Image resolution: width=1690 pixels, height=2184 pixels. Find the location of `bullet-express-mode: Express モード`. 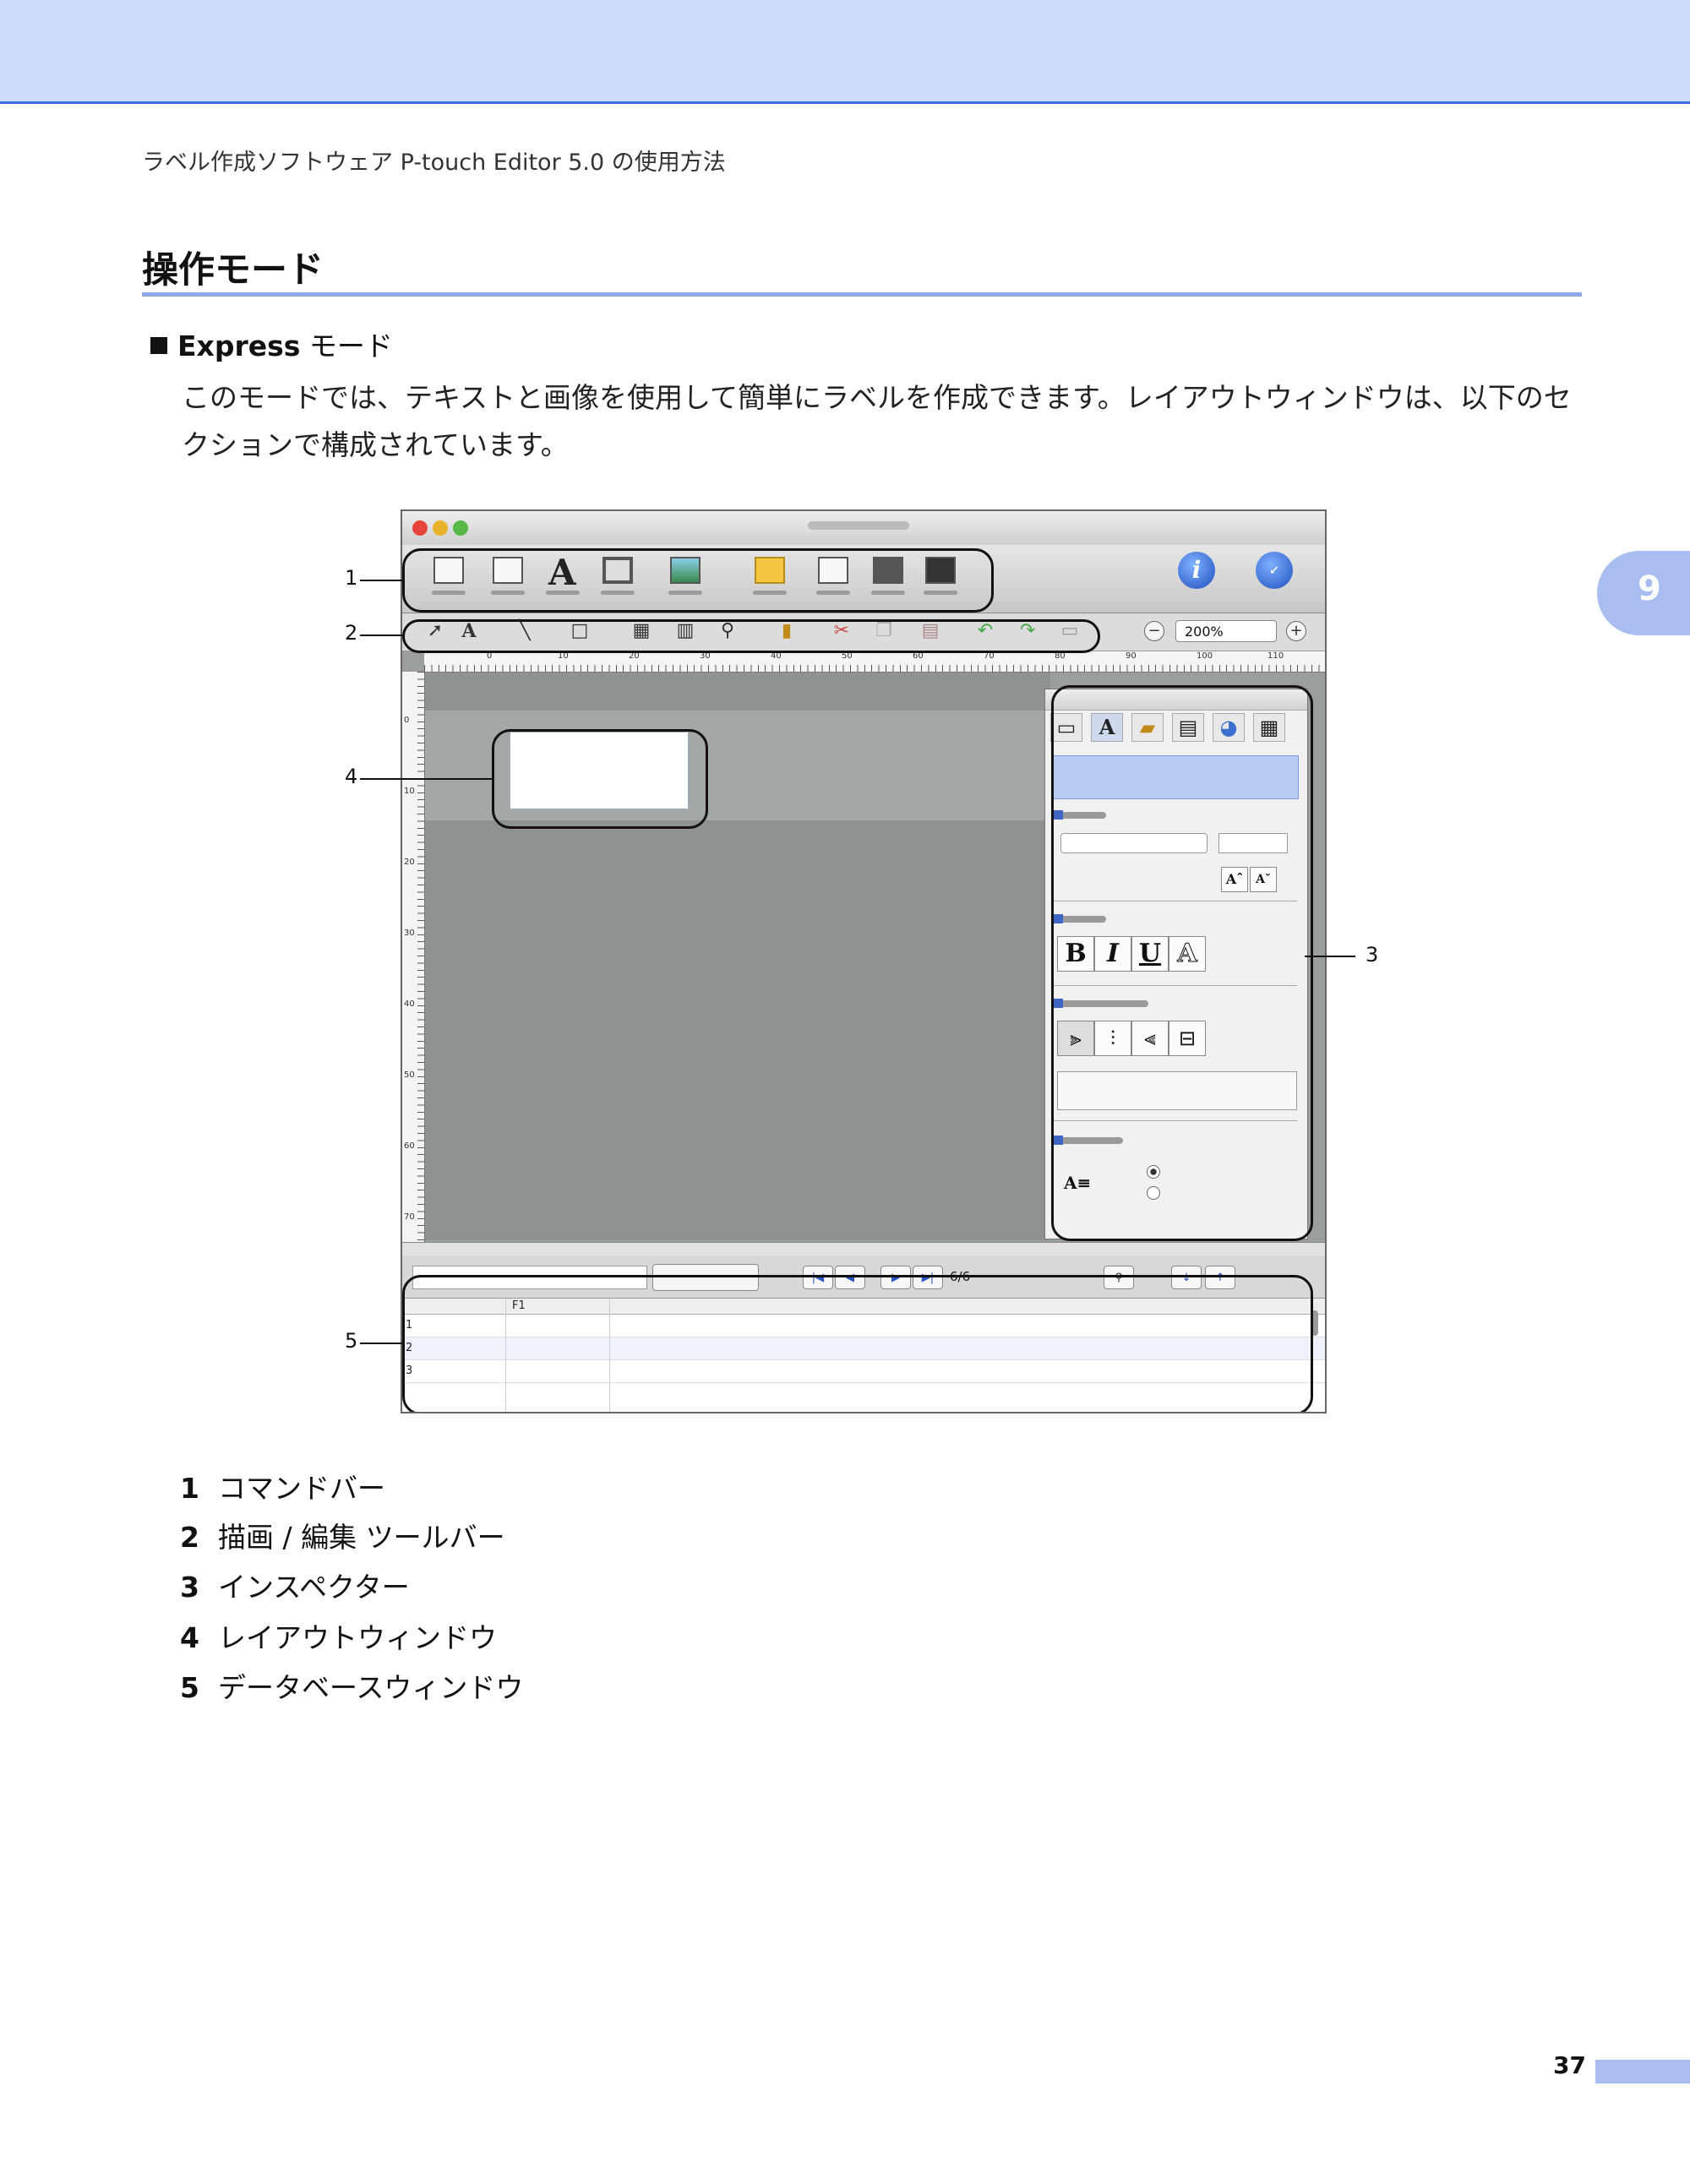

bullet-express-mode: Express モード is located at coordinates (271, 344).